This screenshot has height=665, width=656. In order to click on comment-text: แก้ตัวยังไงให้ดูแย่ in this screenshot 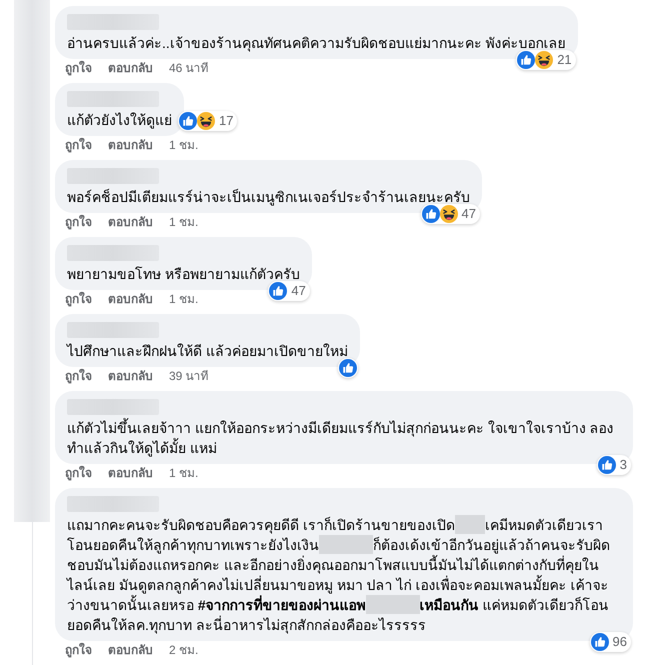, I will do `click(119, 120)`.